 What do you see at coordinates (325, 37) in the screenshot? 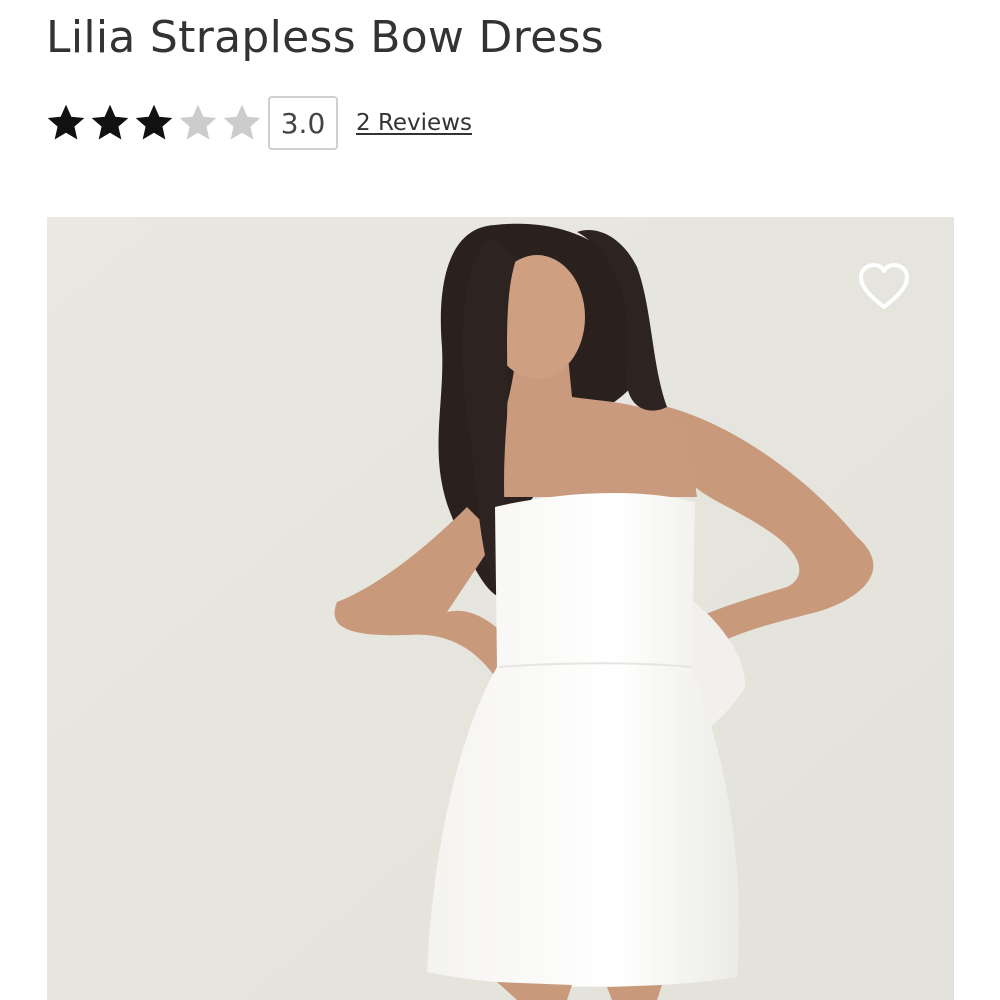
I see `product-title: Lilia Strapless Bow Dress` at bounding box center [325, 37].